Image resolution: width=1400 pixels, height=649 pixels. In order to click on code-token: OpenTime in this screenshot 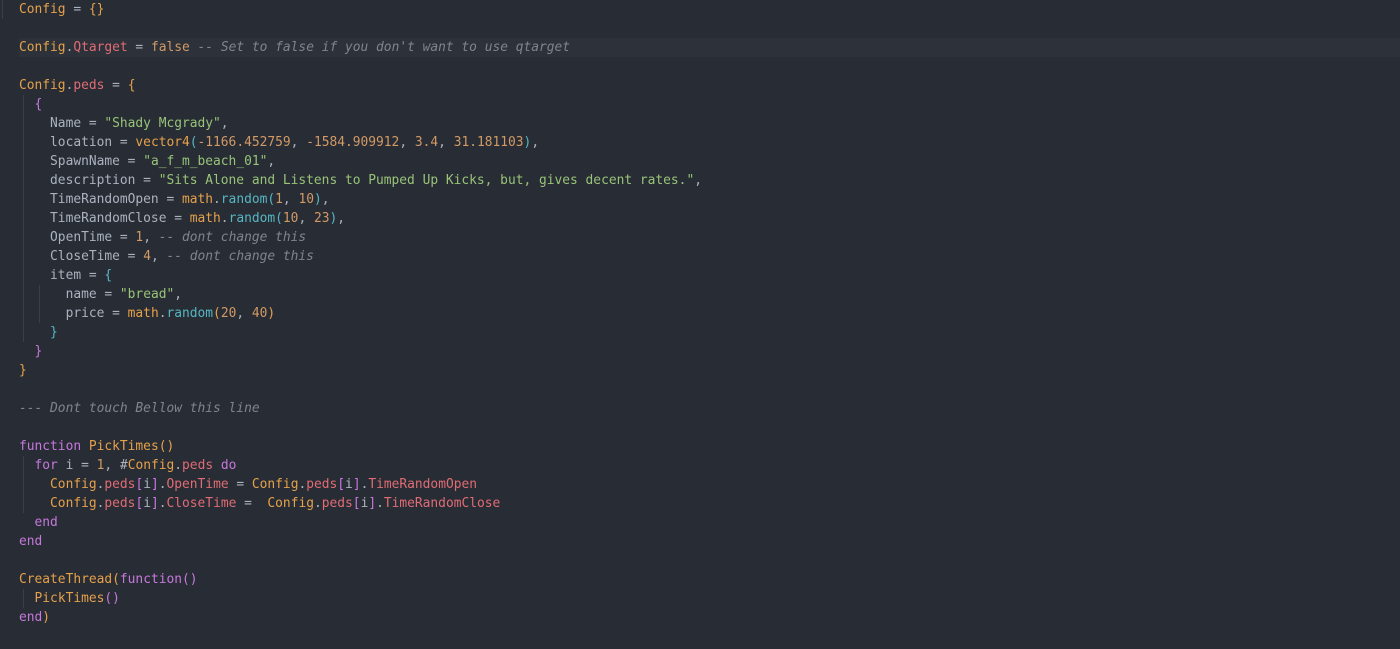, I will do `click(197, 484)`.